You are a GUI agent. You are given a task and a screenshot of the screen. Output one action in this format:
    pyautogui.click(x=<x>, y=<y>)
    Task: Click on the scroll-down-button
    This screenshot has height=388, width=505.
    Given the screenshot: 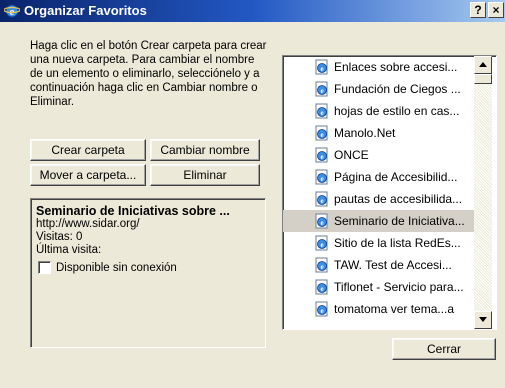 What is the action you would take?
    pyautogui.click(x=483, y=320)
    